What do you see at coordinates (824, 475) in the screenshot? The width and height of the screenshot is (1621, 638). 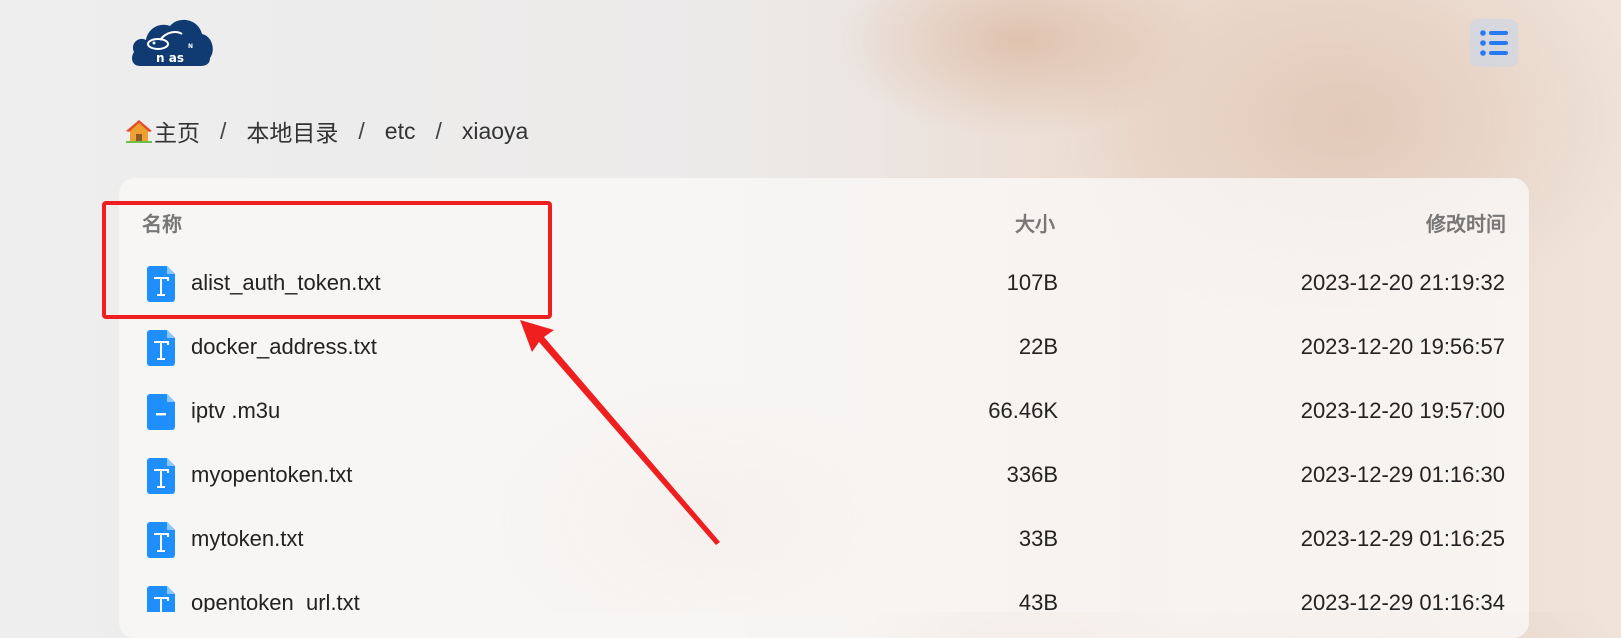 I see `file-row: myopentoken.txt 336B 2023-12-29 01:16:30` at bounding box center [824, 475].